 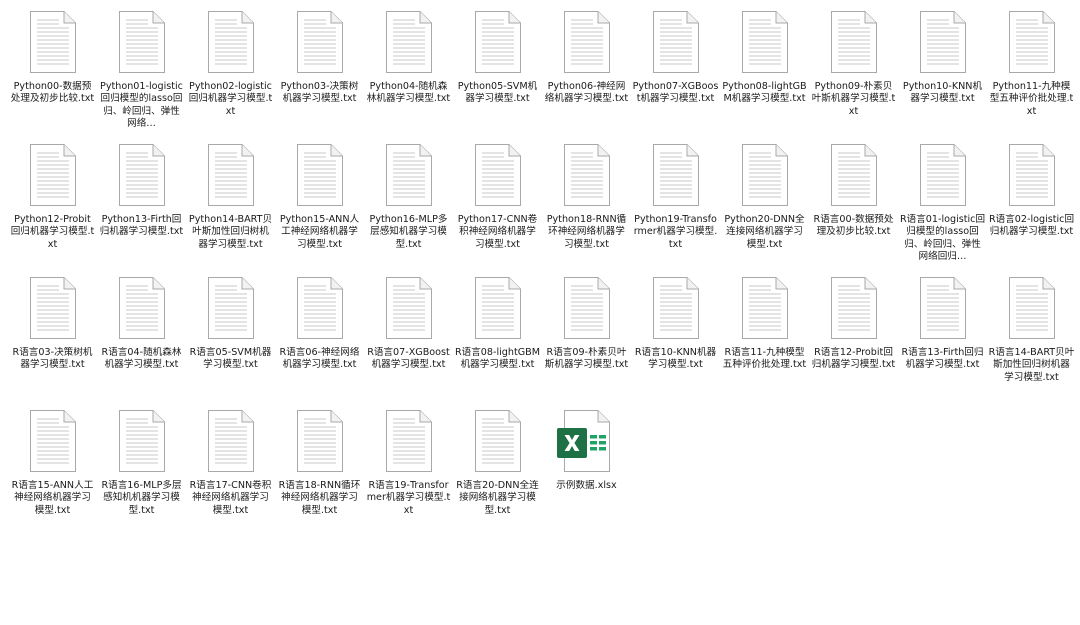 What do you see at coordinates (230, 471) in the screenshot?
I see `text-file-item: R语言17-CNN卷积神经网络机器学习模型.txt` at bounding box center [230, 471].